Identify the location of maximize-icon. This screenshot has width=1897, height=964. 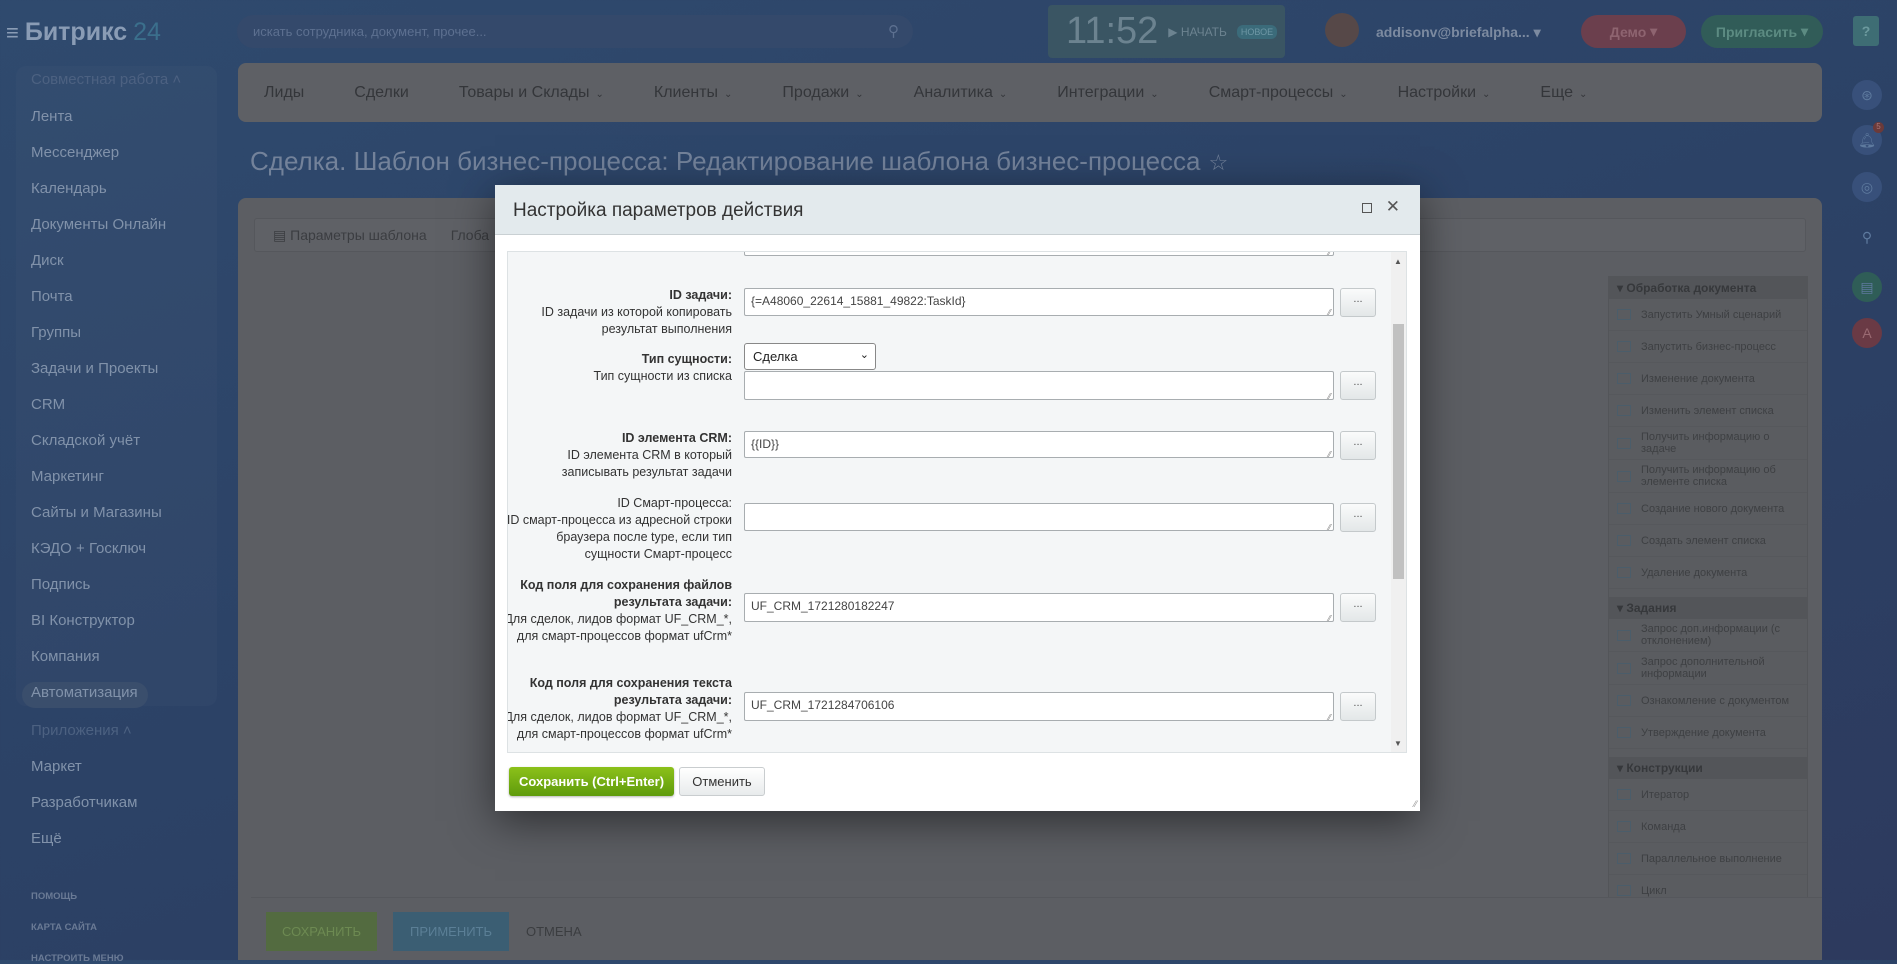
(1367, 208).